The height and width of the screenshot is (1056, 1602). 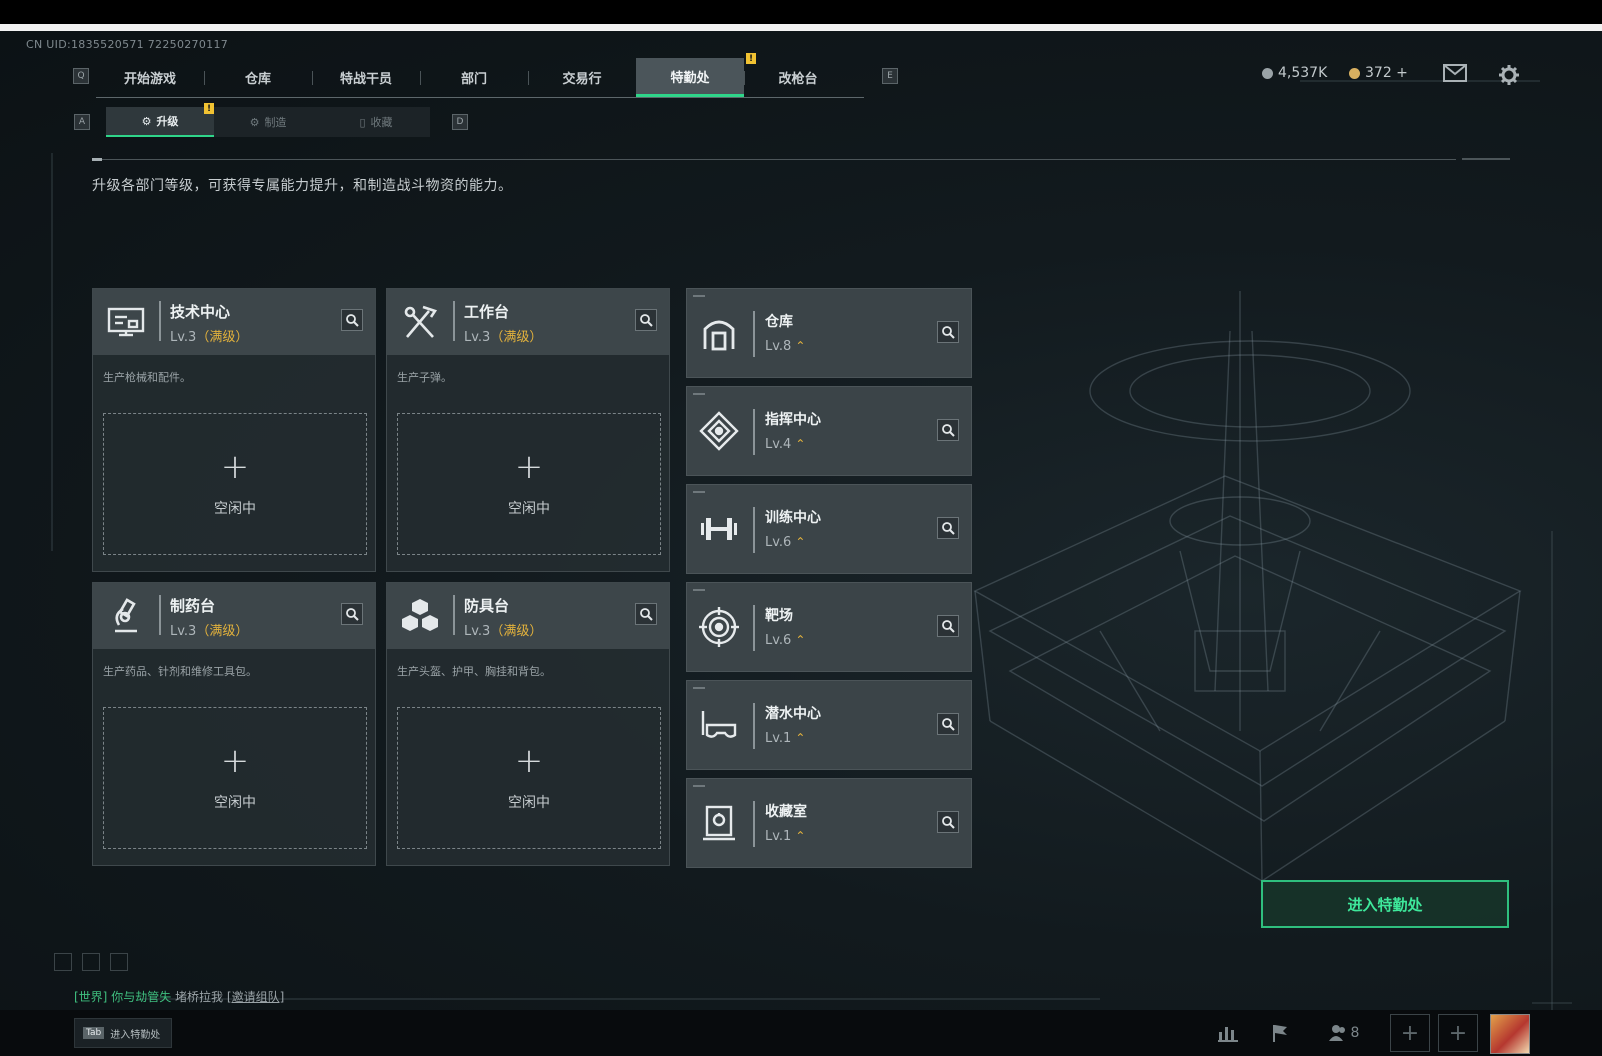 I want to click on card-title: 制药台, so click(x=193, y=606).